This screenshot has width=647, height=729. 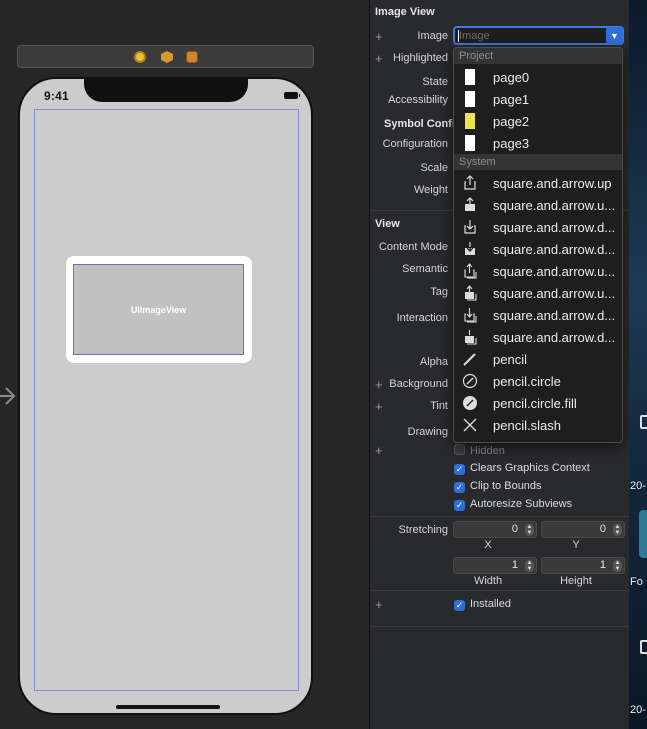 What do you see at coordinates (583, 529) in the screenshot?
I see `stretch-y-field: 0 ▲ ▼` at bounding box center [583, 529].